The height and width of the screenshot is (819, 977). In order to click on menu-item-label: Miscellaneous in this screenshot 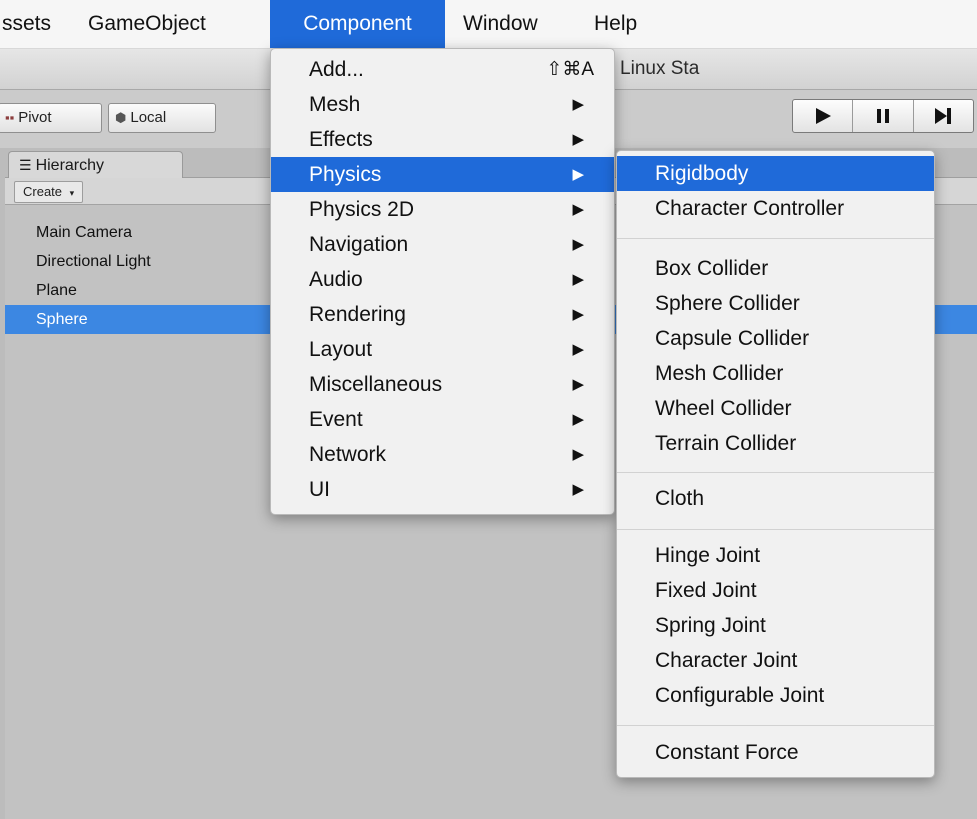, I will do `click(376, 384)`.